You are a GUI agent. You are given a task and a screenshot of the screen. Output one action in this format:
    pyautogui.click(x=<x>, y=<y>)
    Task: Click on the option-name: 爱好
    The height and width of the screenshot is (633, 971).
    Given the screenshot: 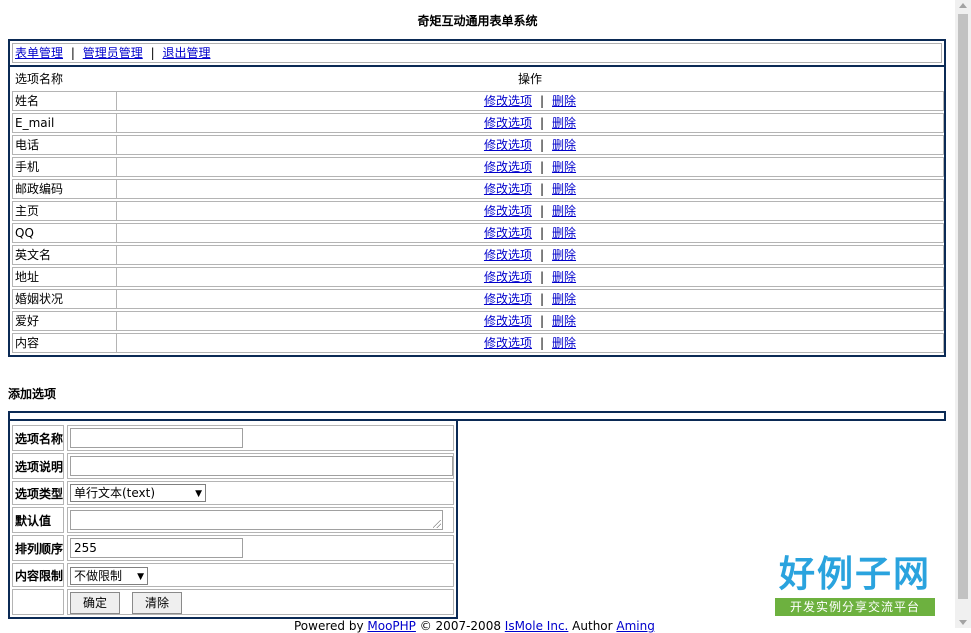 What is the action you would take?
    pyautogui.click(x=64, y=321)
    